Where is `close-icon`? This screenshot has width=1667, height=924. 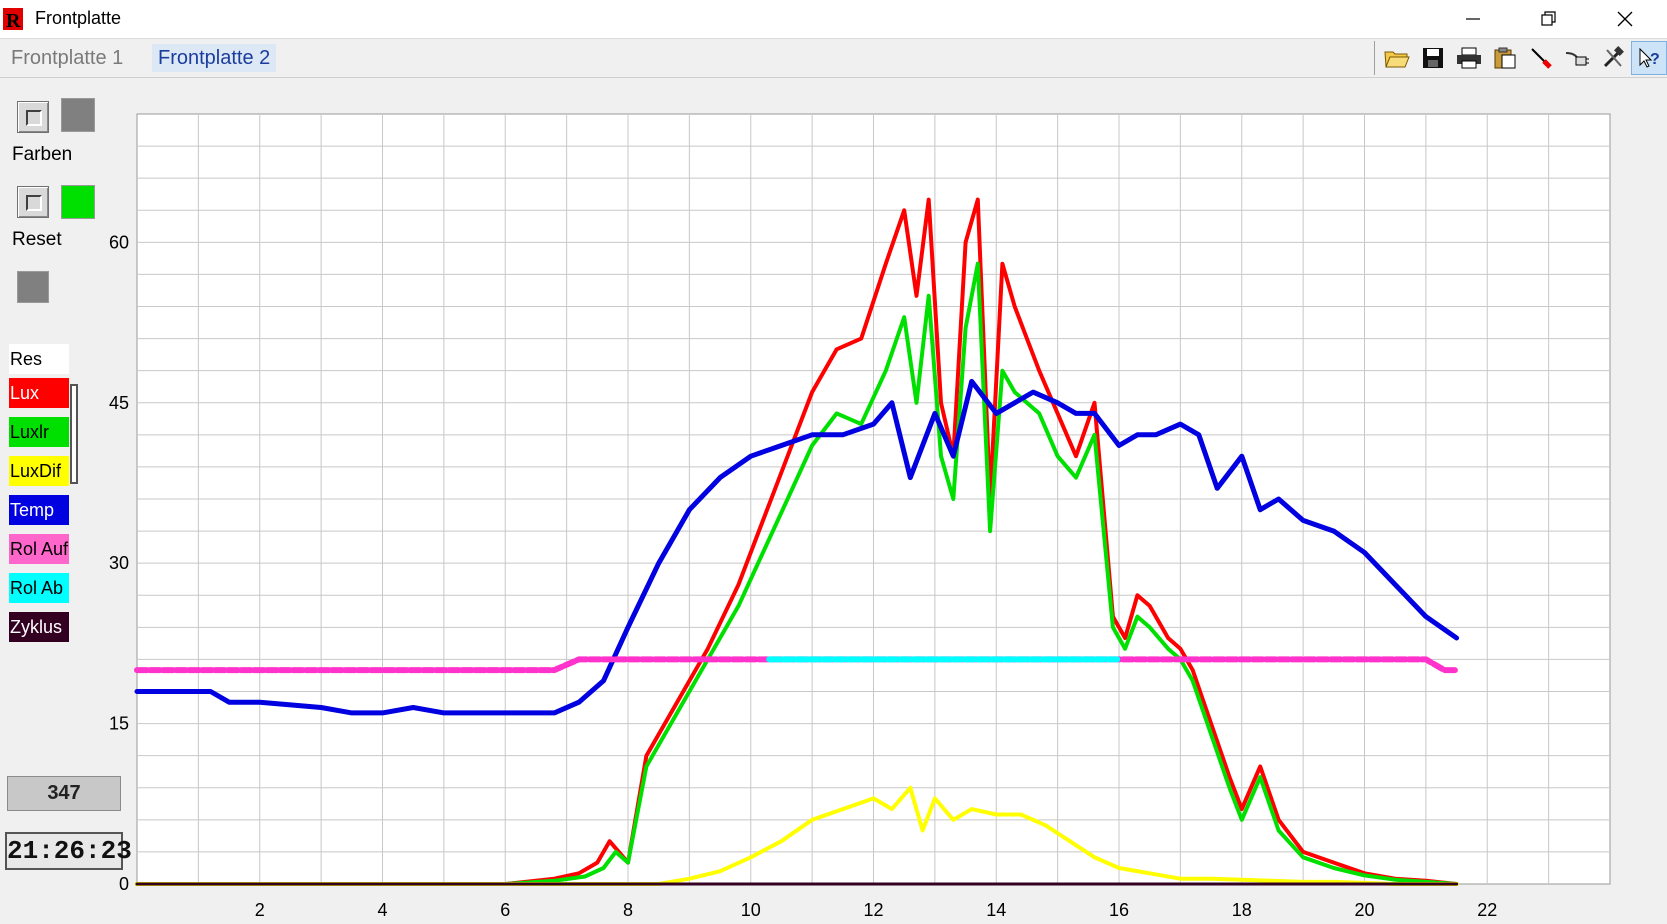
close-icon is located at coordinates (1625, 19).